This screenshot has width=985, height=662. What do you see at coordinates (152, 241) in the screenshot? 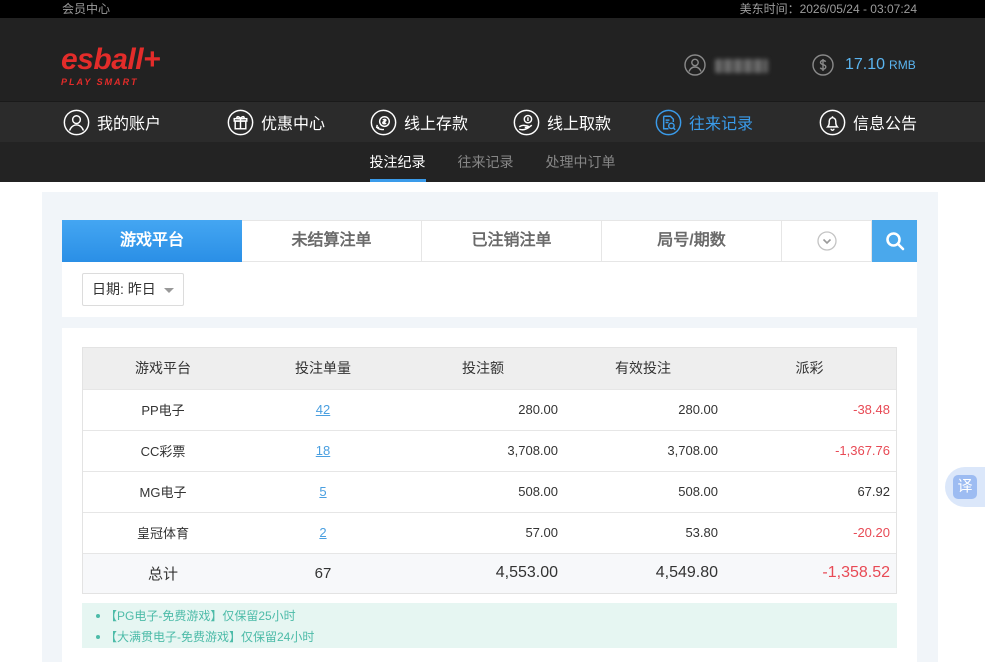
I see `tab-game-platform: 游戏平台` at bounding box center [152, 241].